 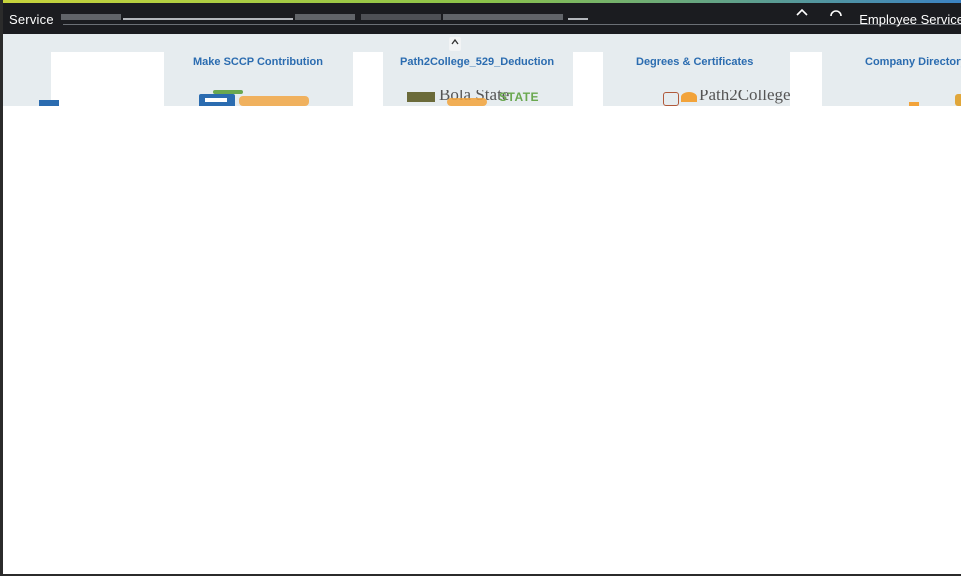 I want to click on accent-line, so click(x=482, y=1).